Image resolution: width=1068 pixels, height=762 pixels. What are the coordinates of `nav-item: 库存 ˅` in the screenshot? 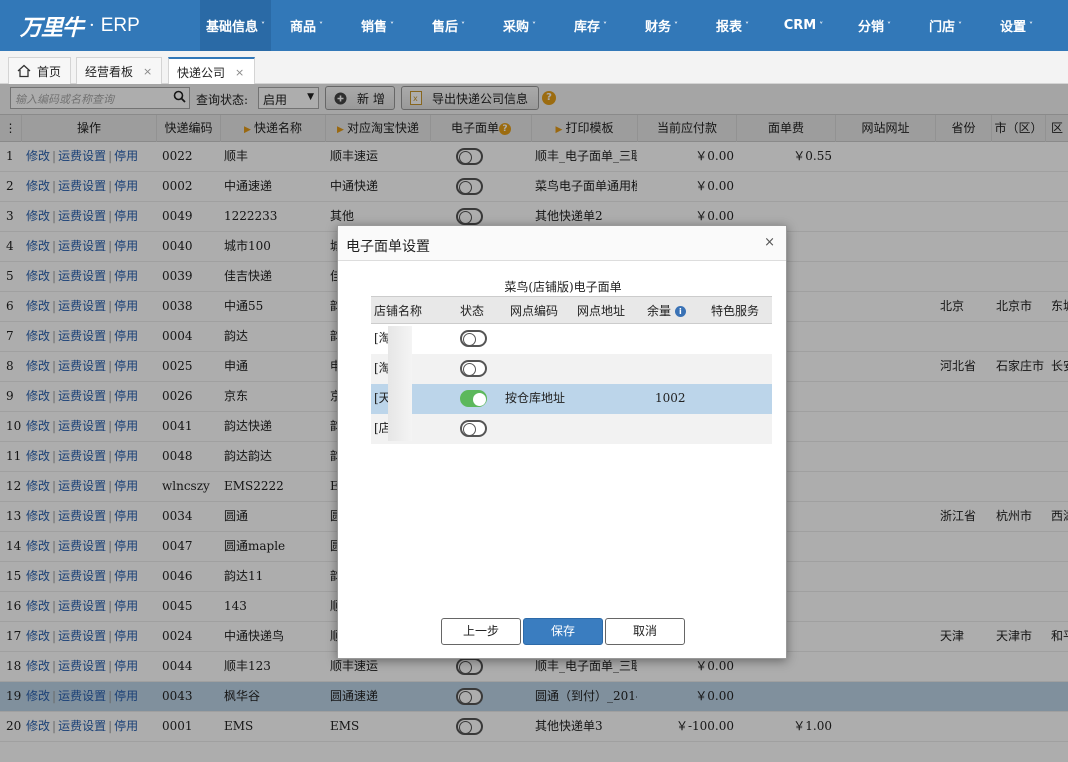 It's located at (590, 25).